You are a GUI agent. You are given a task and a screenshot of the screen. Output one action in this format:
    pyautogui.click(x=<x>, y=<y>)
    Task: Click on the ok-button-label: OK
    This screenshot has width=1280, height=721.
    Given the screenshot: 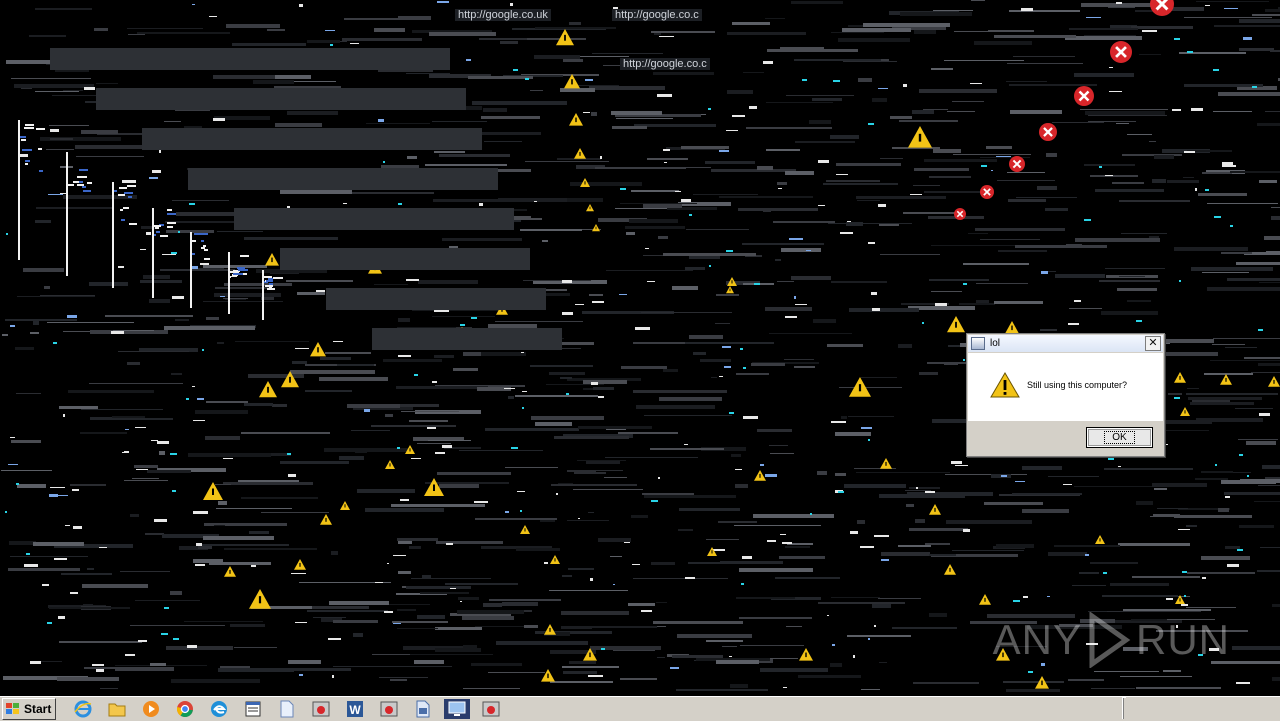 What is the action you would take?
    pyautogui.click(x=1119, y=437)
    